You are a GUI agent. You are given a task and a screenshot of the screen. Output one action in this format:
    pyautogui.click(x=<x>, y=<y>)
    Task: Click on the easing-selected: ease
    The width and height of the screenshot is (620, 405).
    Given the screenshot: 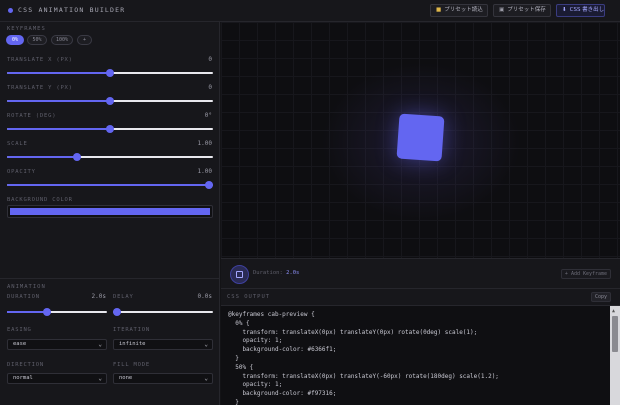 What is the action you would take?
    pyautogui.click(x=20, y=344)
    